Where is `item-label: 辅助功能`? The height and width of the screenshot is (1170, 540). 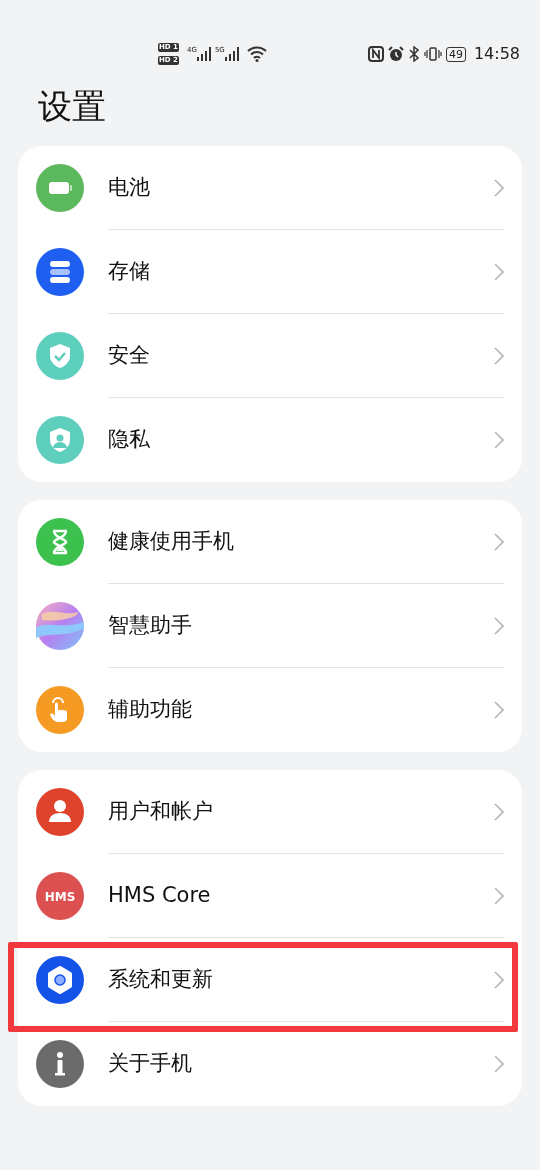 item-label: 辅助功能 is located at coordinates (150, 710).